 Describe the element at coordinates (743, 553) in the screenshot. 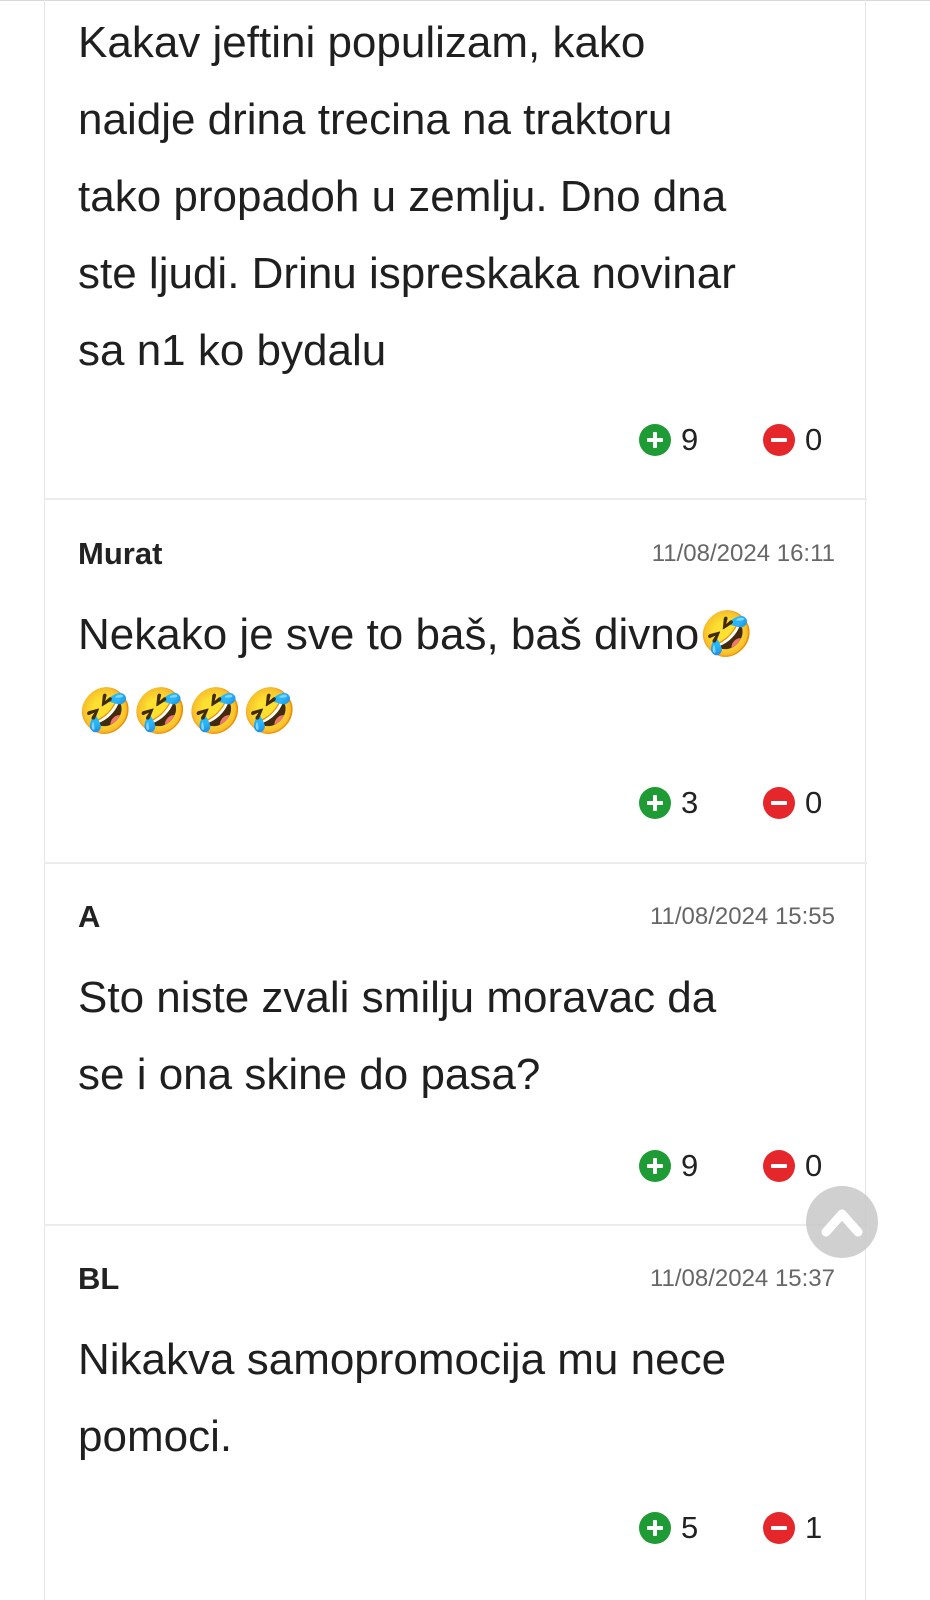

I see `comment-date: 11/08/2024 16:11` at that location.